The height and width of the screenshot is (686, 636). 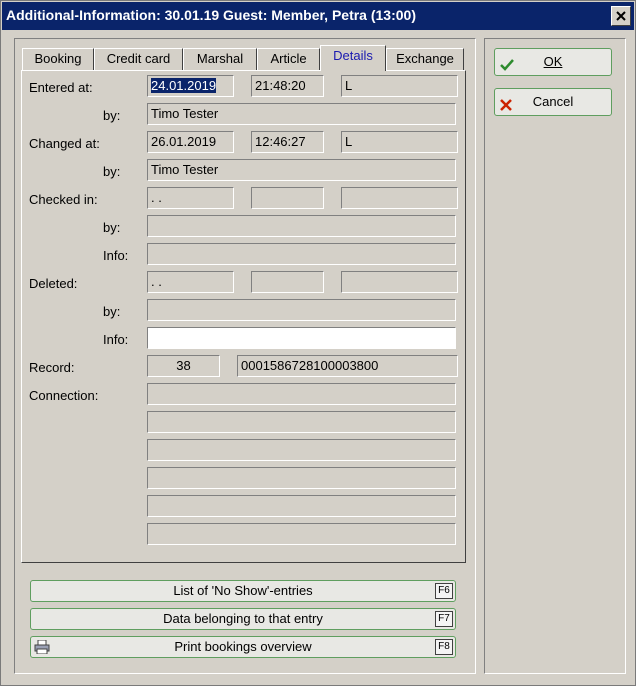 What do you see at coordinates (425, 59) in the screenshot?
I see `tab-exchange: Exchange` at bounding box center [425, 59].